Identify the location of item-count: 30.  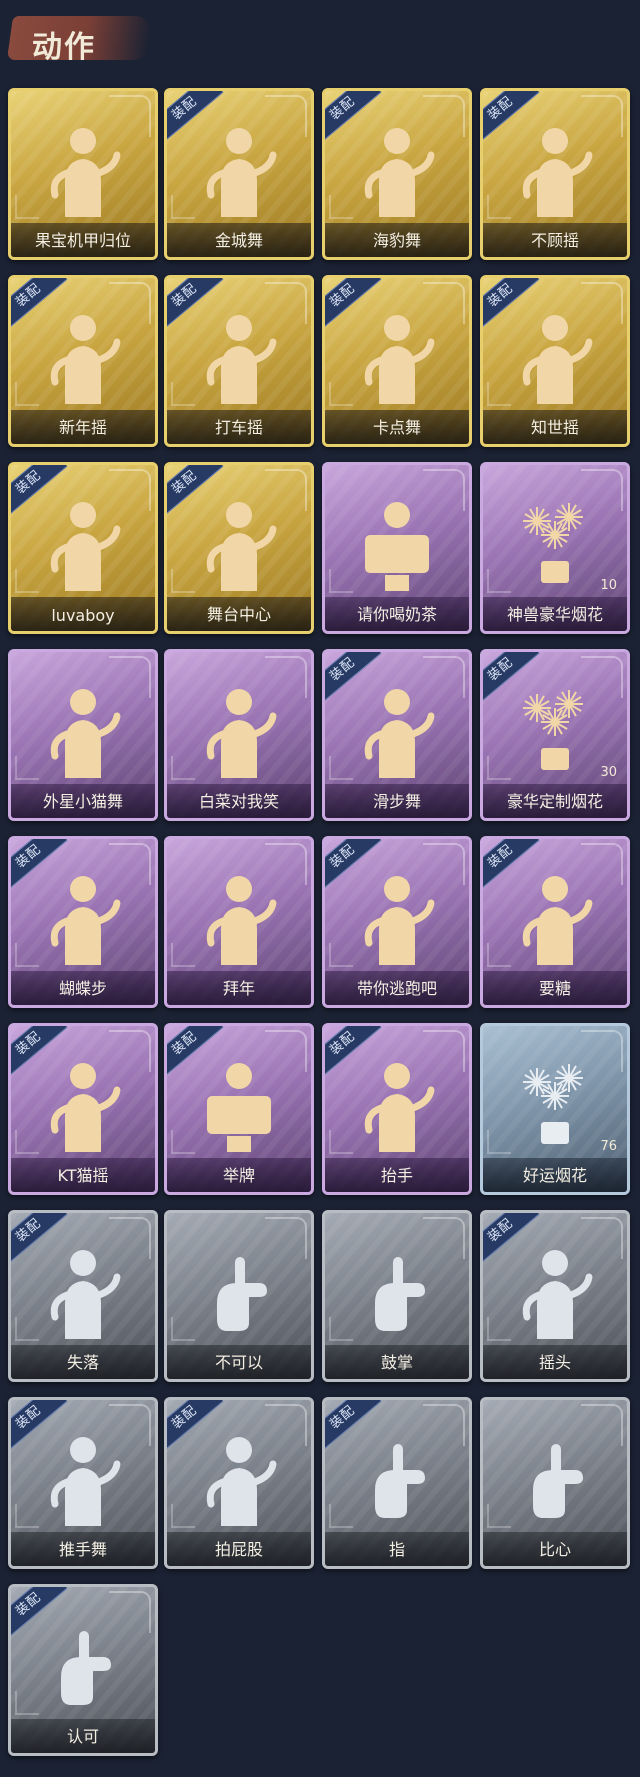
(608, 772).